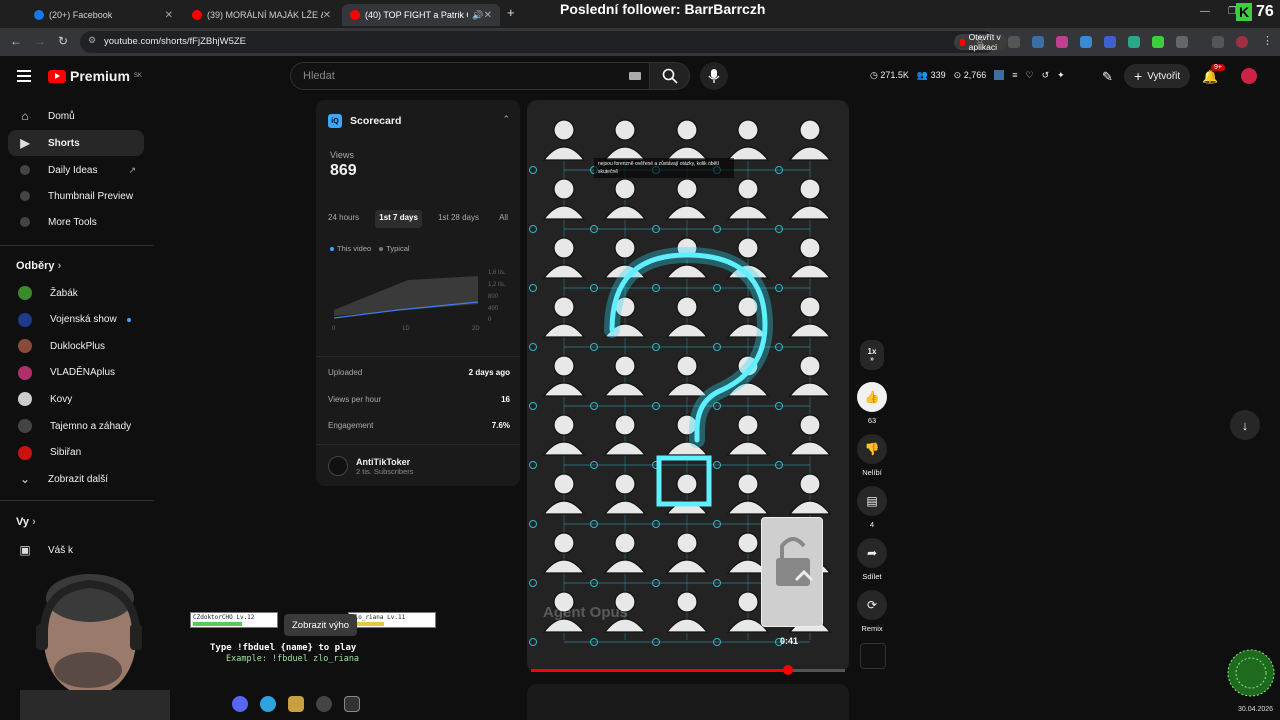 The height and width of the screenshot is (720, 1280). What do you see at coordinates (1107, 77) in the screenshot?
I see `create-video-icon: ✎` at bounding box center [1107, 77].